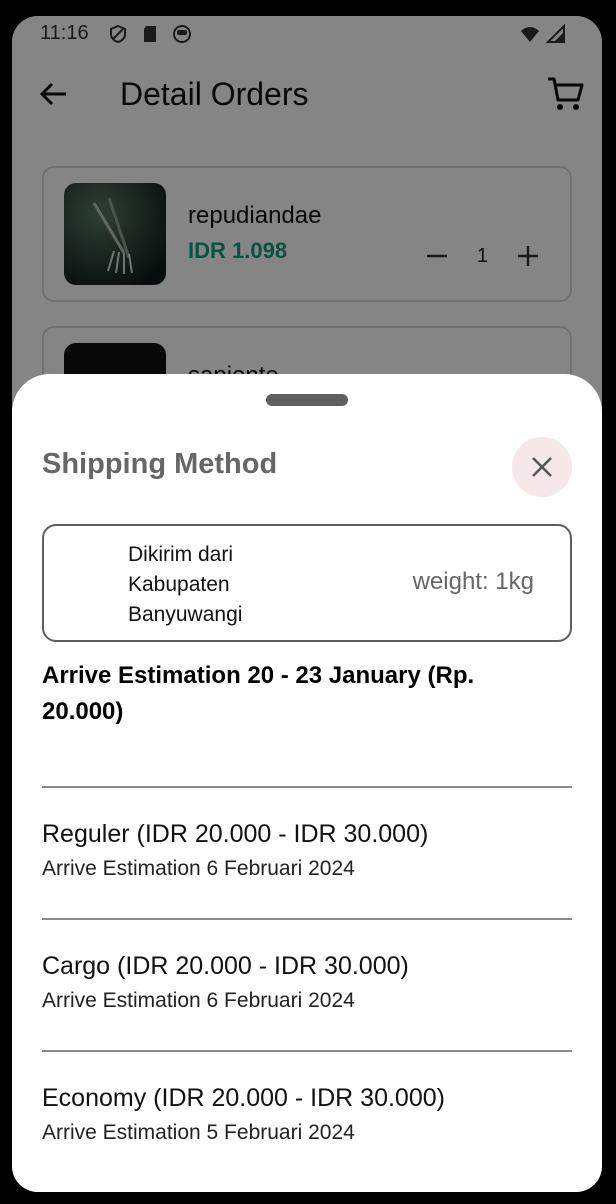 The image size is (616, 1204). What do you see at coordinates (180, 554) in the screenshot?
I see `origin-line-1: Dikirim dari` at bounding box center [180, 554].